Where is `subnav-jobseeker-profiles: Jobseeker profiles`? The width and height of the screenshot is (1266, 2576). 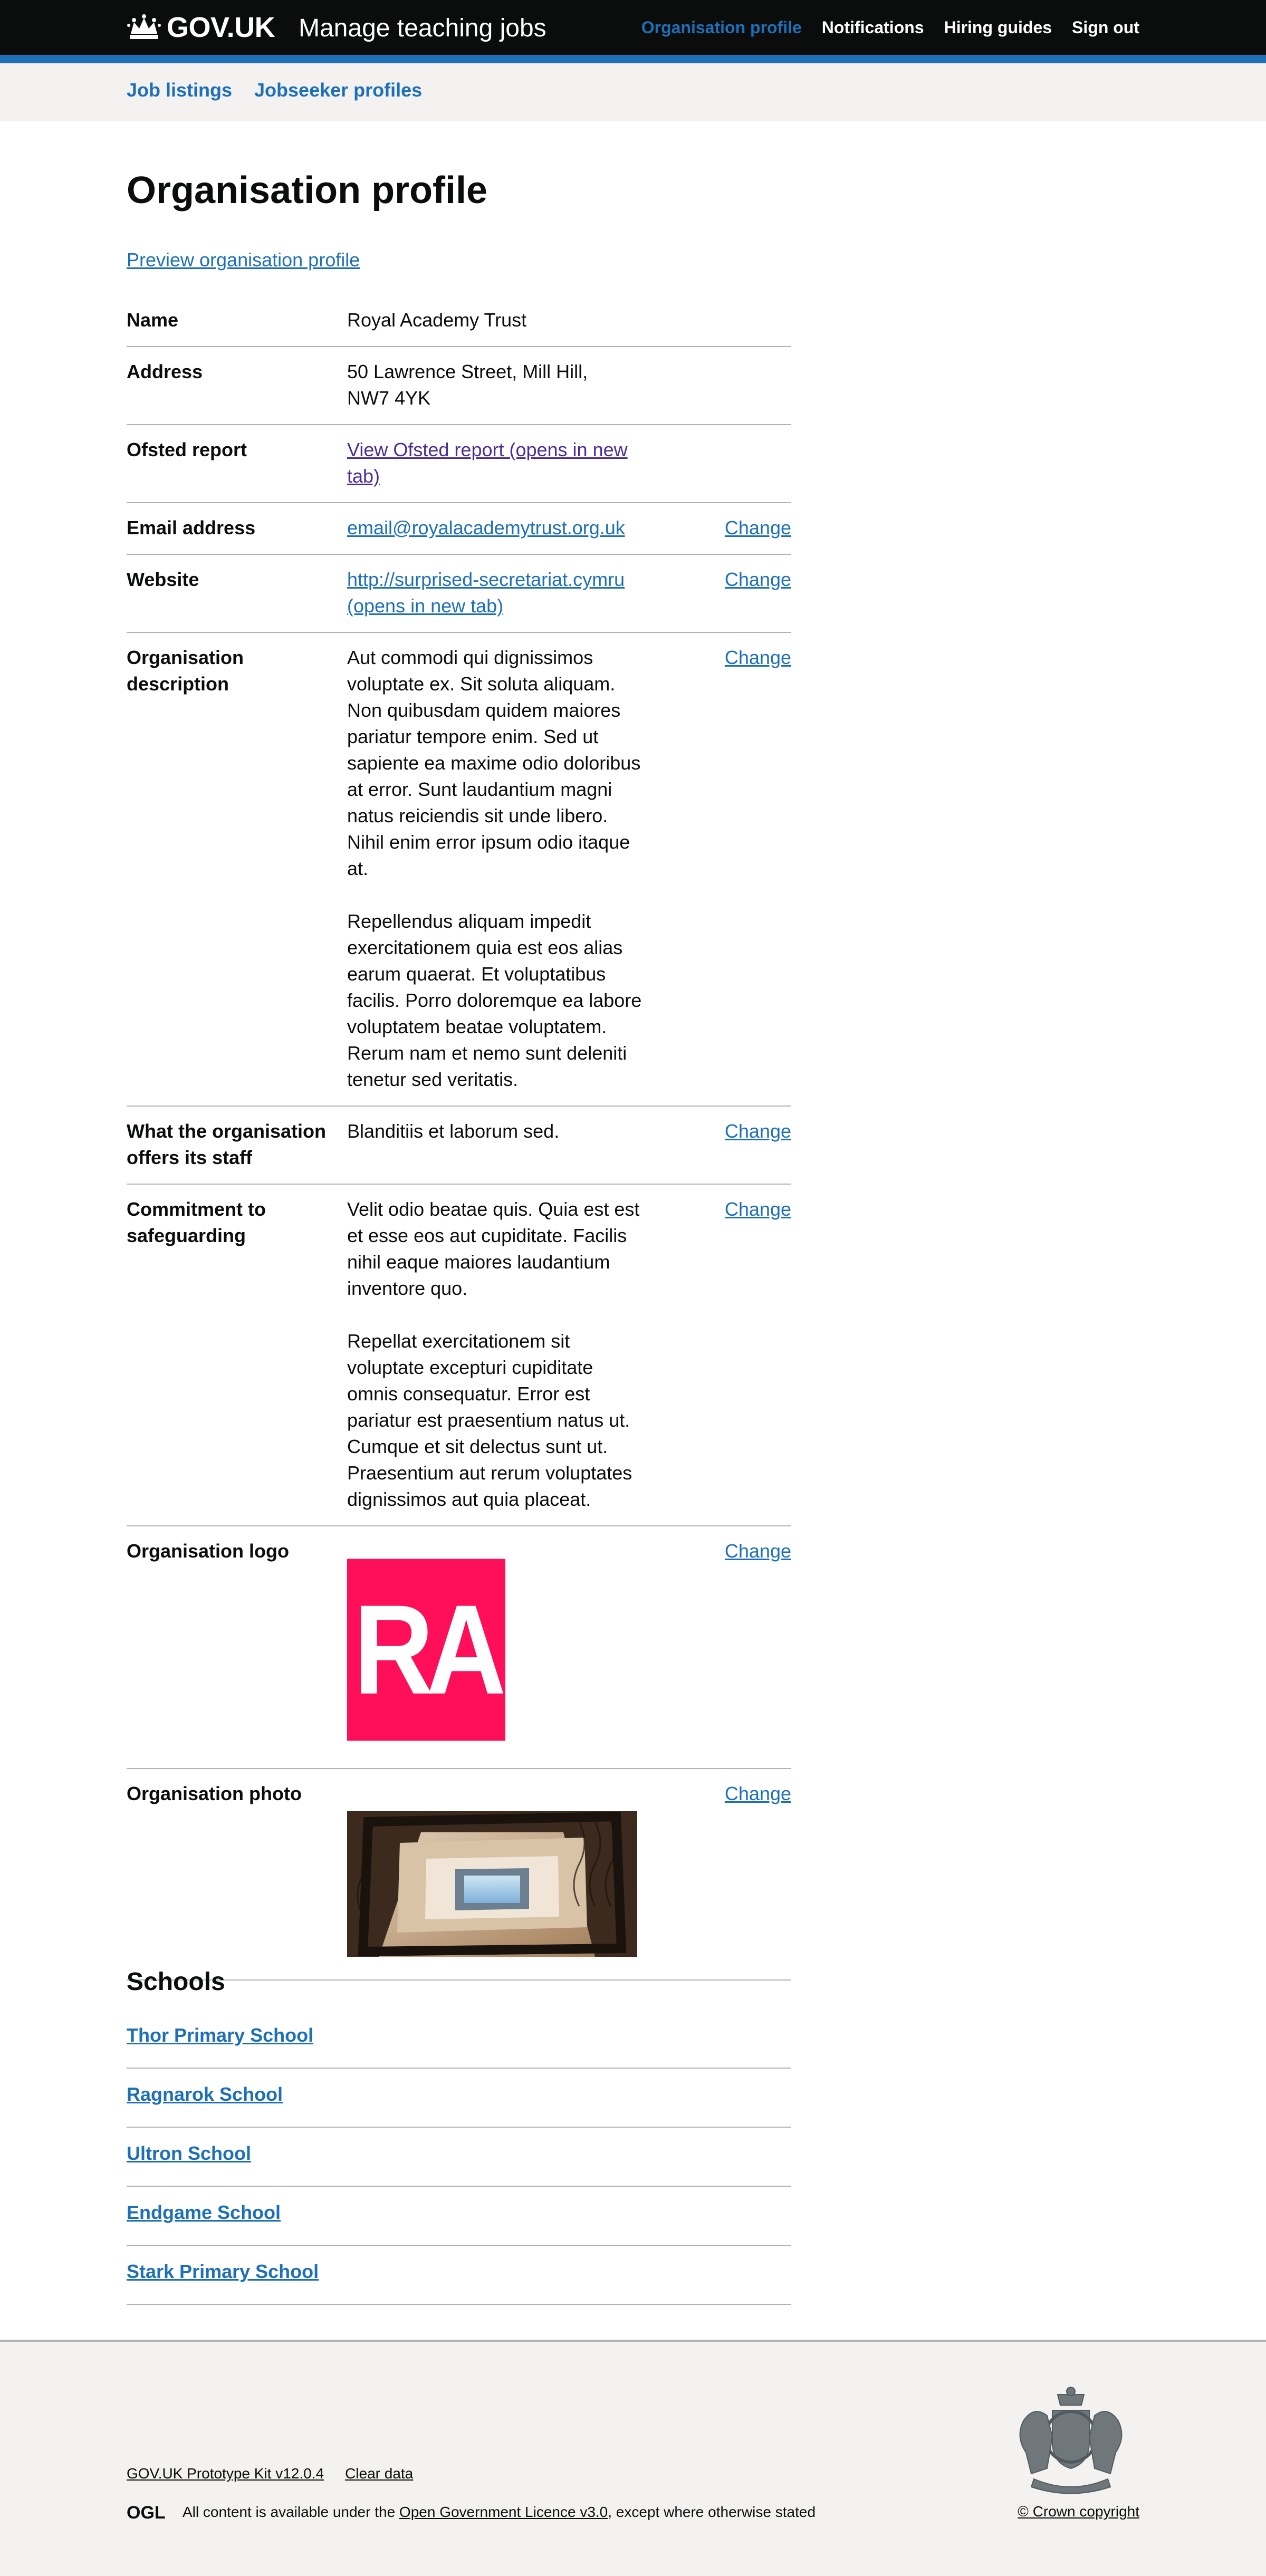 subnav-jobseeker-profiles: Jobseeker profiles is located at coordinates (338, 90).